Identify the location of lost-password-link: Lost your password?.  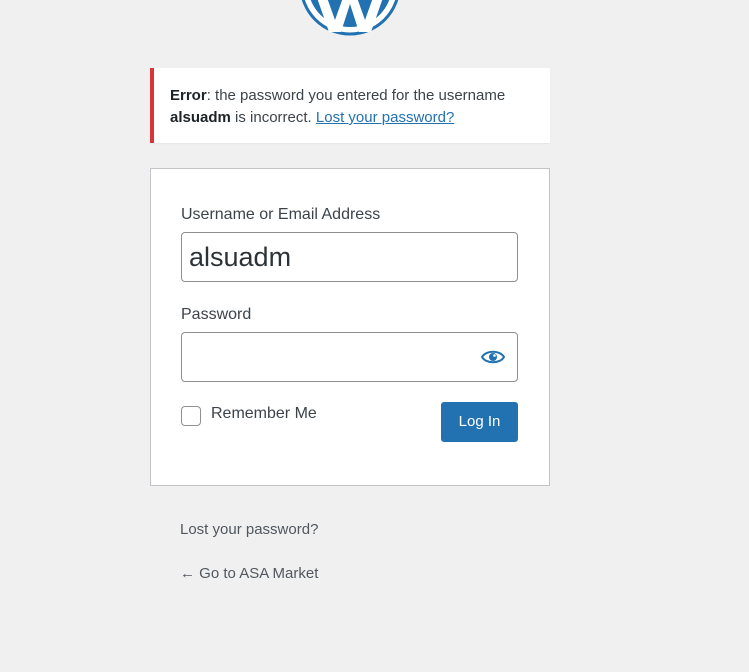
(249, 529).